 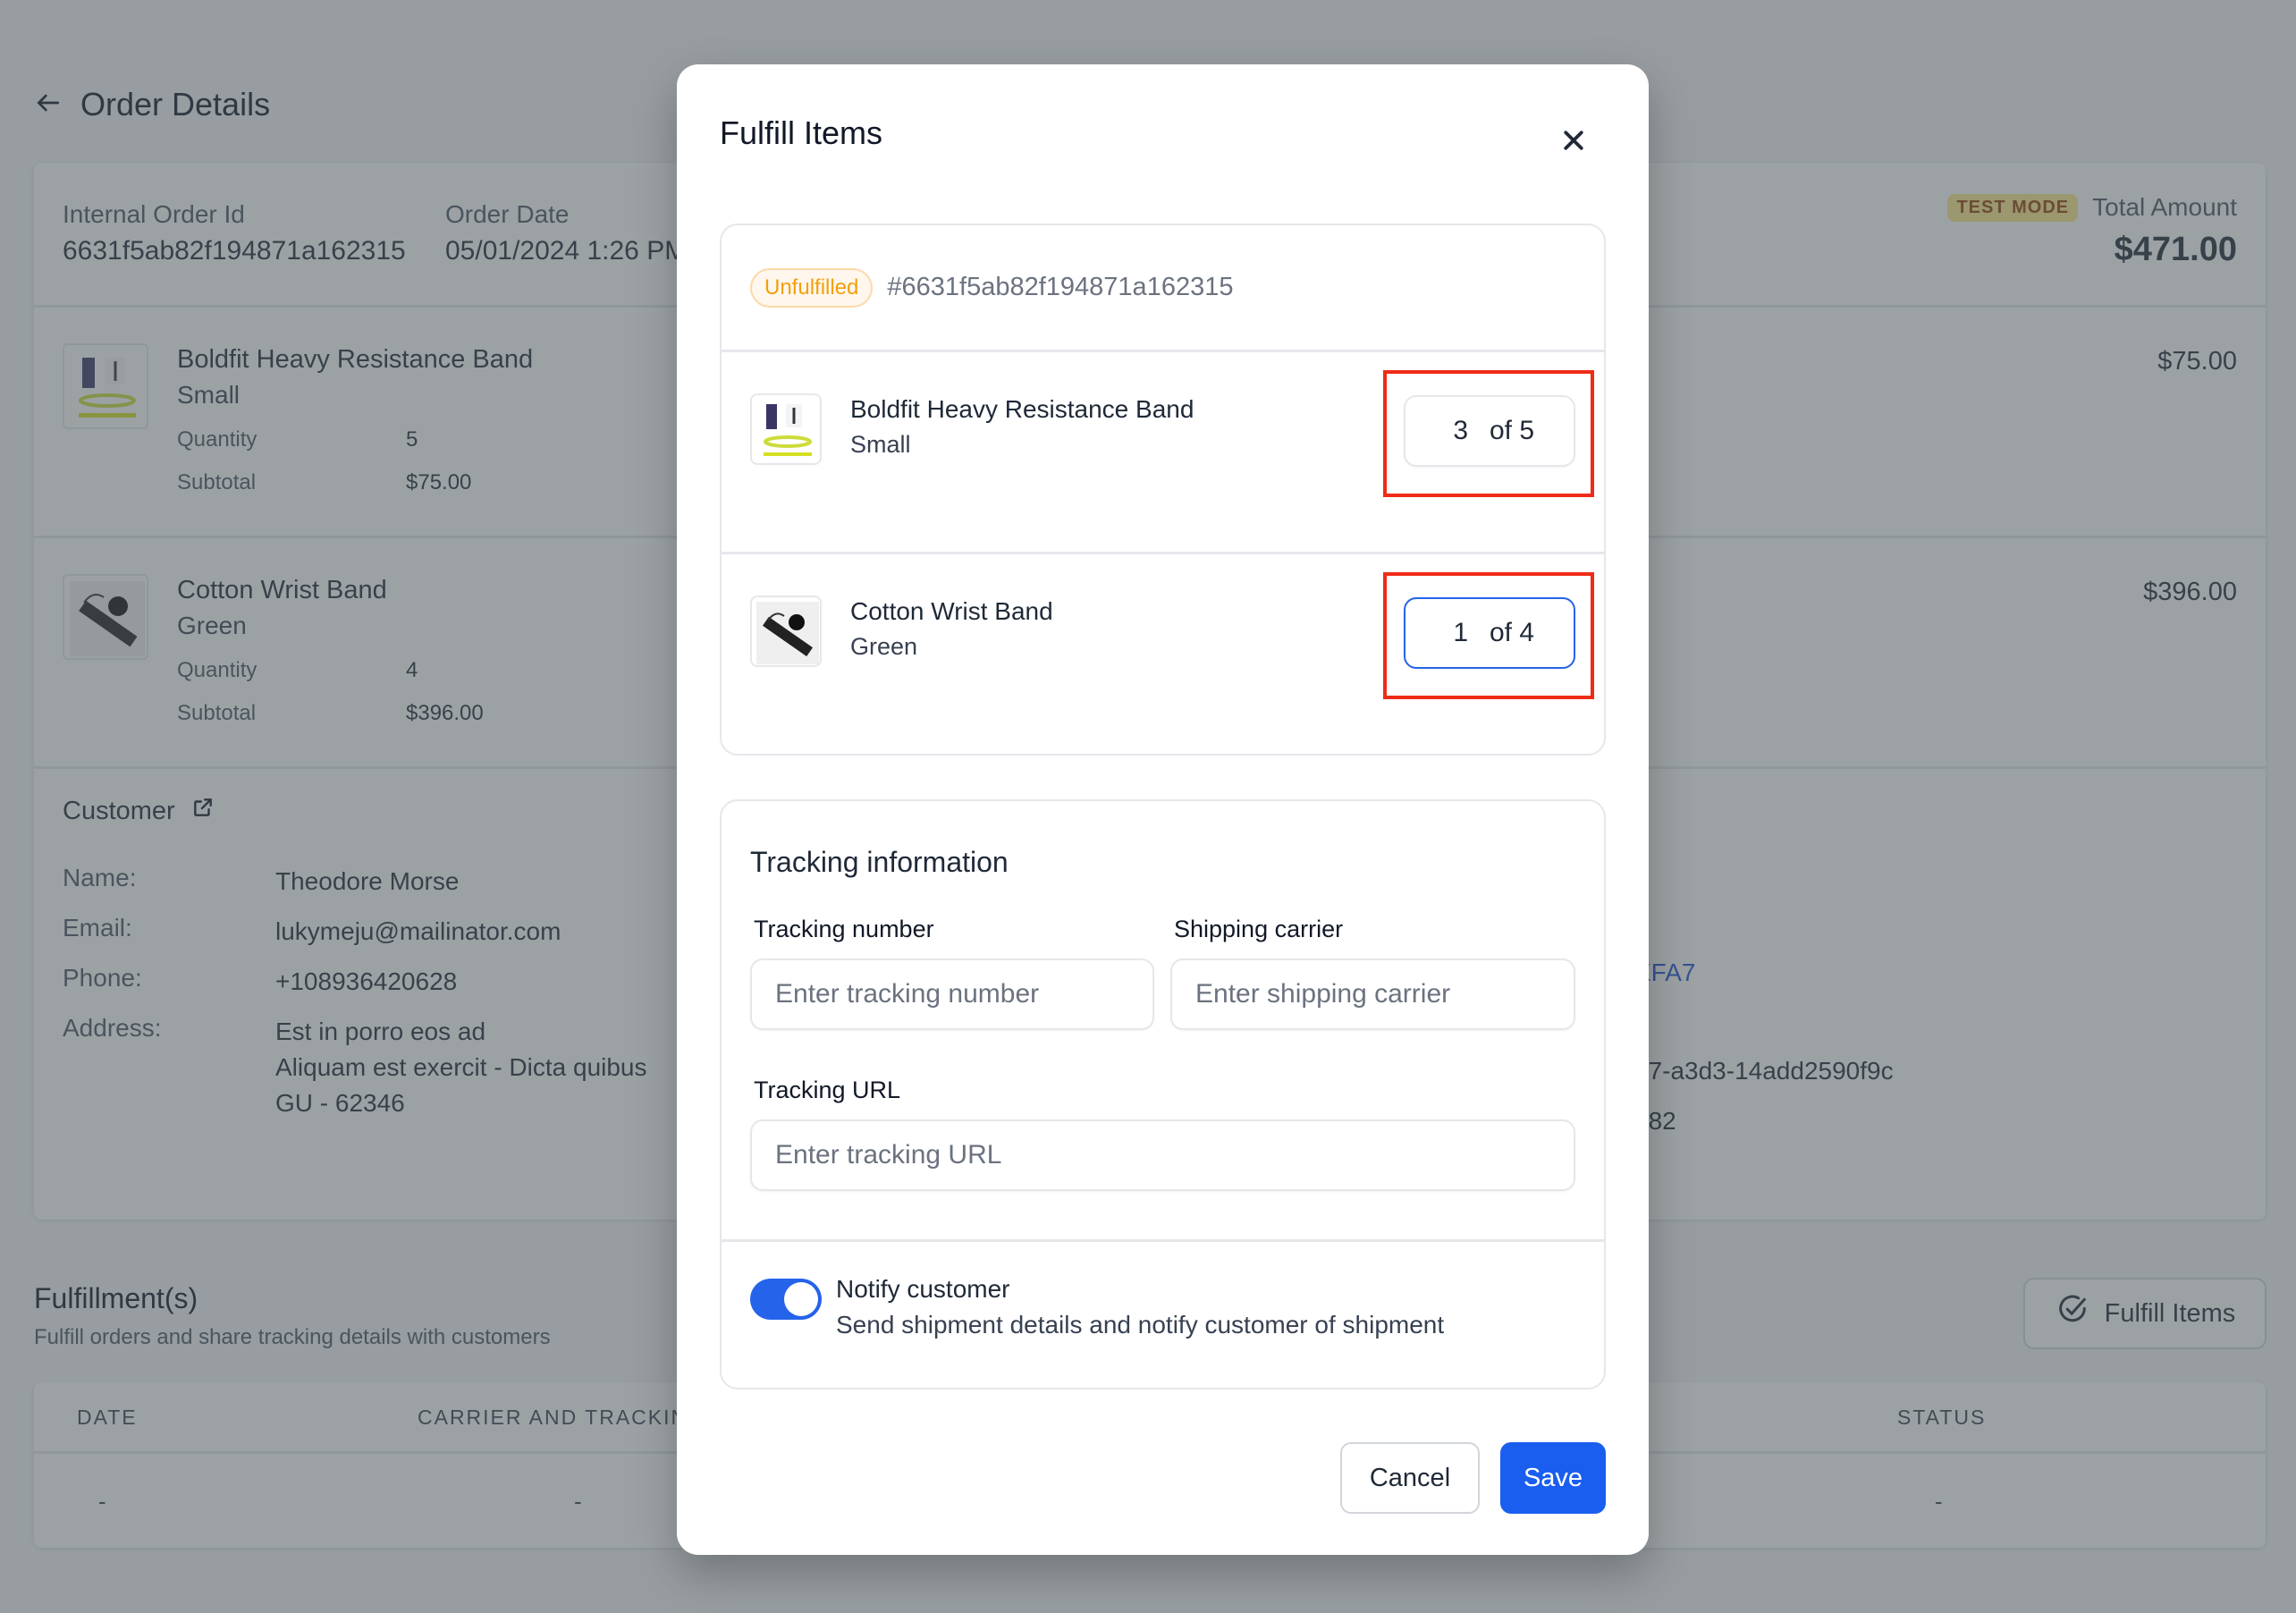 I want to click on tracking-number-input, so click(x=952, y=994).